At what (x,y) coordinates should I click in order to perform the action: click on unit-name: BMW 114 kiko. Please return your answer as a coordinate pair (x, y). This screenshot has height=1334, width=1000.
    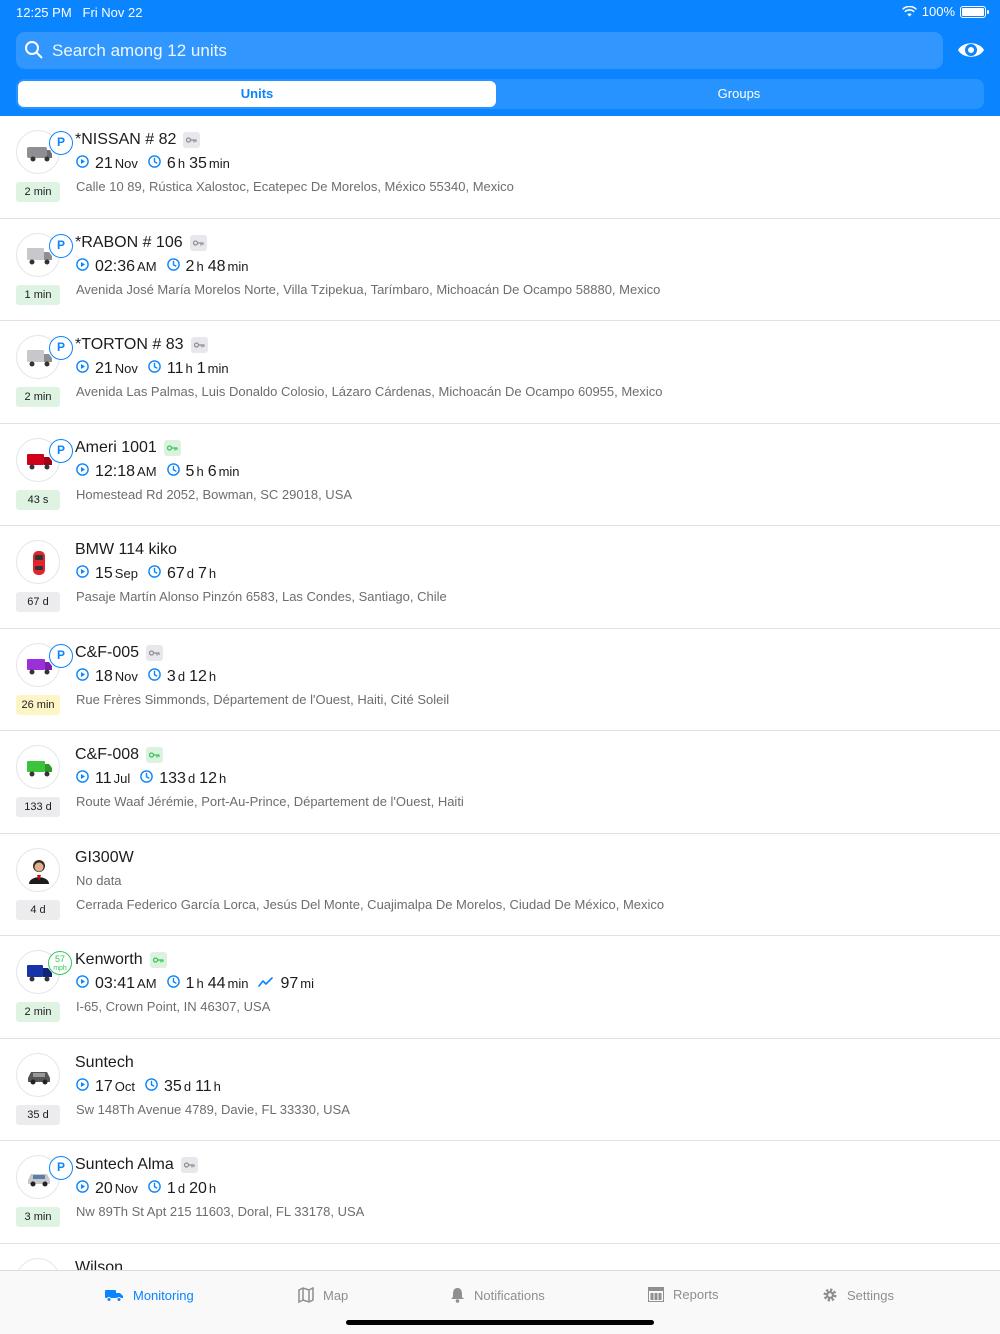
    Looking at the image, I should click on (126, 549).